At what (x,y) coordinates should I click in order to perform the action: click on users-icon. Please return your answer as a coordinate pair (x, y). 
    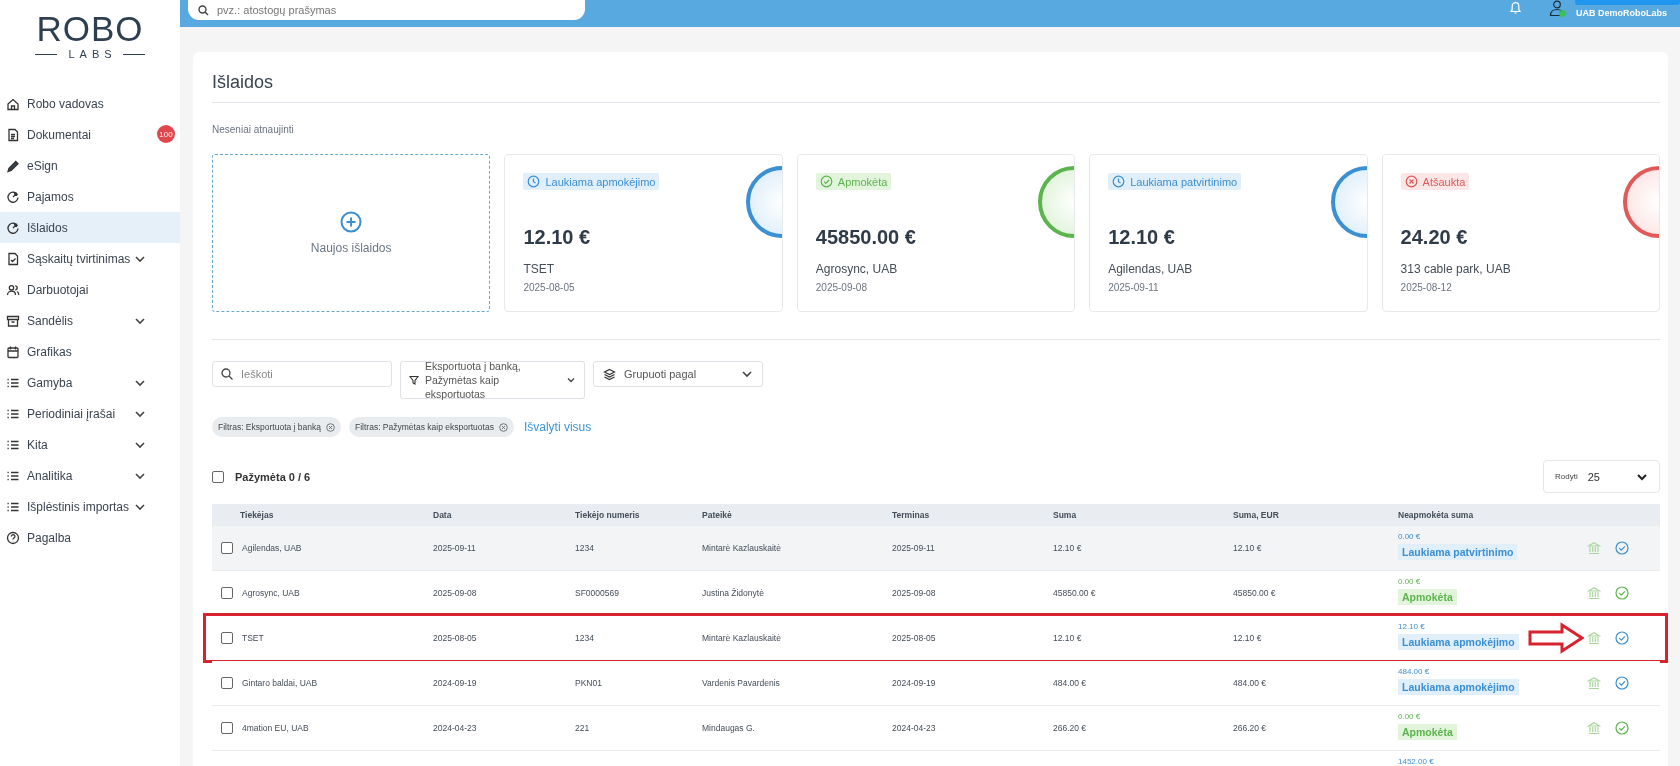
    Looking at the image, I should click on (13, 289).